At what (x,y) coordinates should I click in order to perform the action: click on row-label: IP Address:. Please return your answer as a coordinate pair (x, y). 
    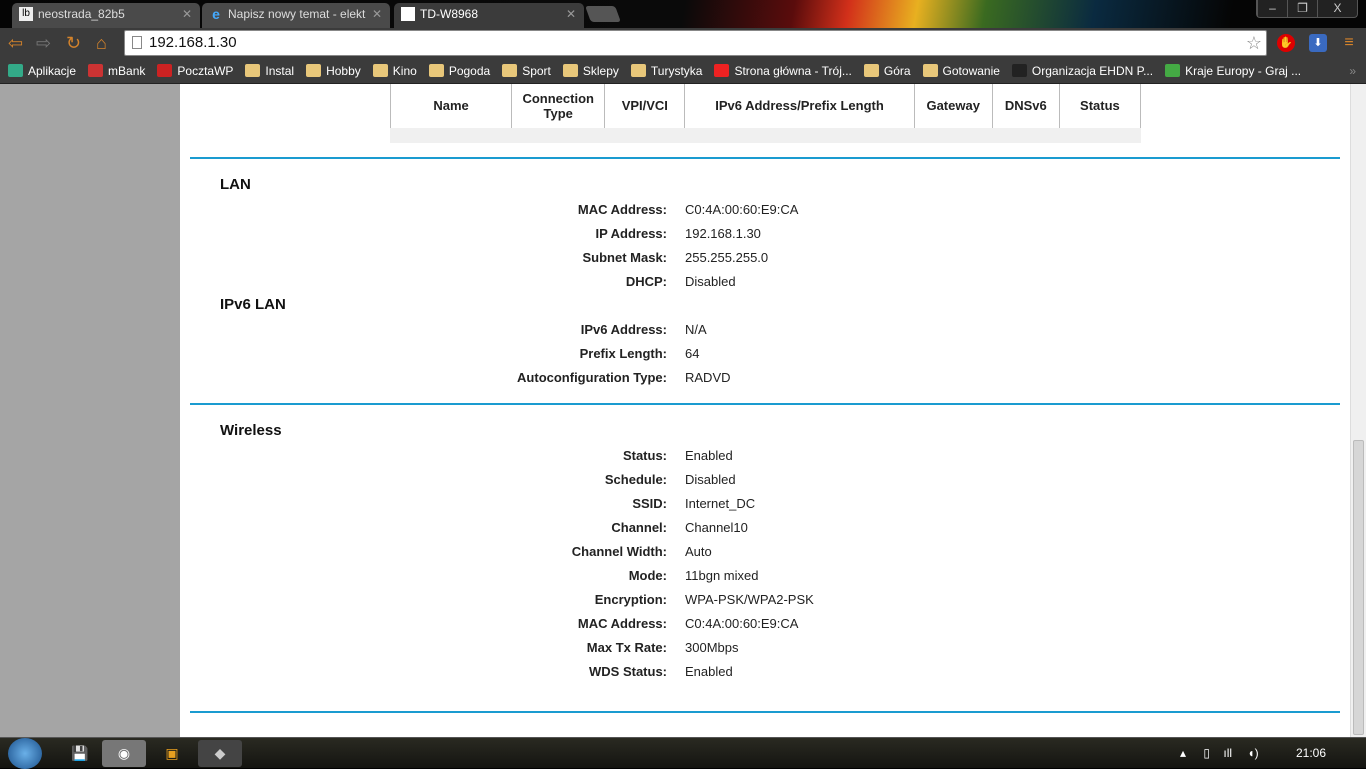
    Looking at the image, I should click on (631, 233).